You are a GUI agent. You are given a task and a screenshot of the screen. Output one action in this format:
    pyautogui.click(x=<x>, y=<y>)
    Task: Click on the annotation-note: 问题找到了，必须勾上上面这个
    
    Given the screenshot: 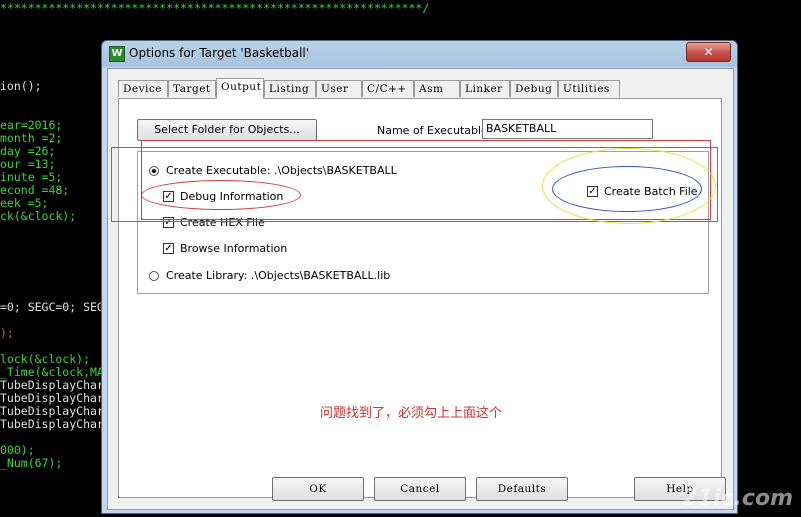 What is the action you would take?
    pyautogui.click(x=411, y=413)
    